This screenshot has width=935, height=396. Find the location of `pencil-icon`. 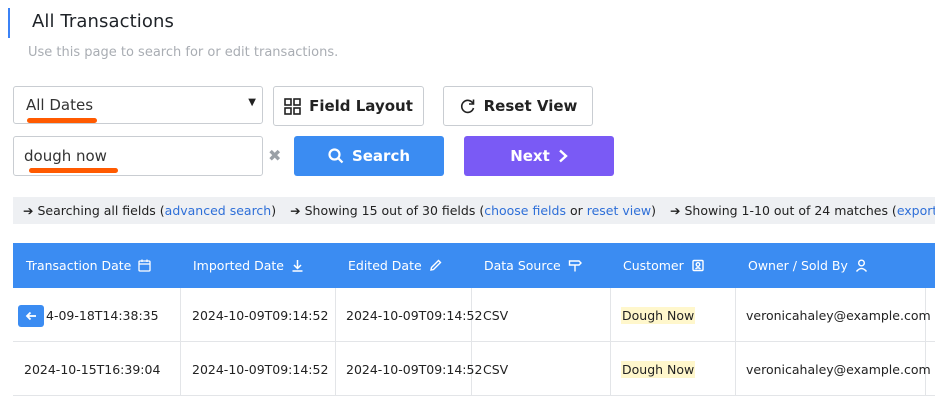

pencil-icon is located at coordinates (435, 265).